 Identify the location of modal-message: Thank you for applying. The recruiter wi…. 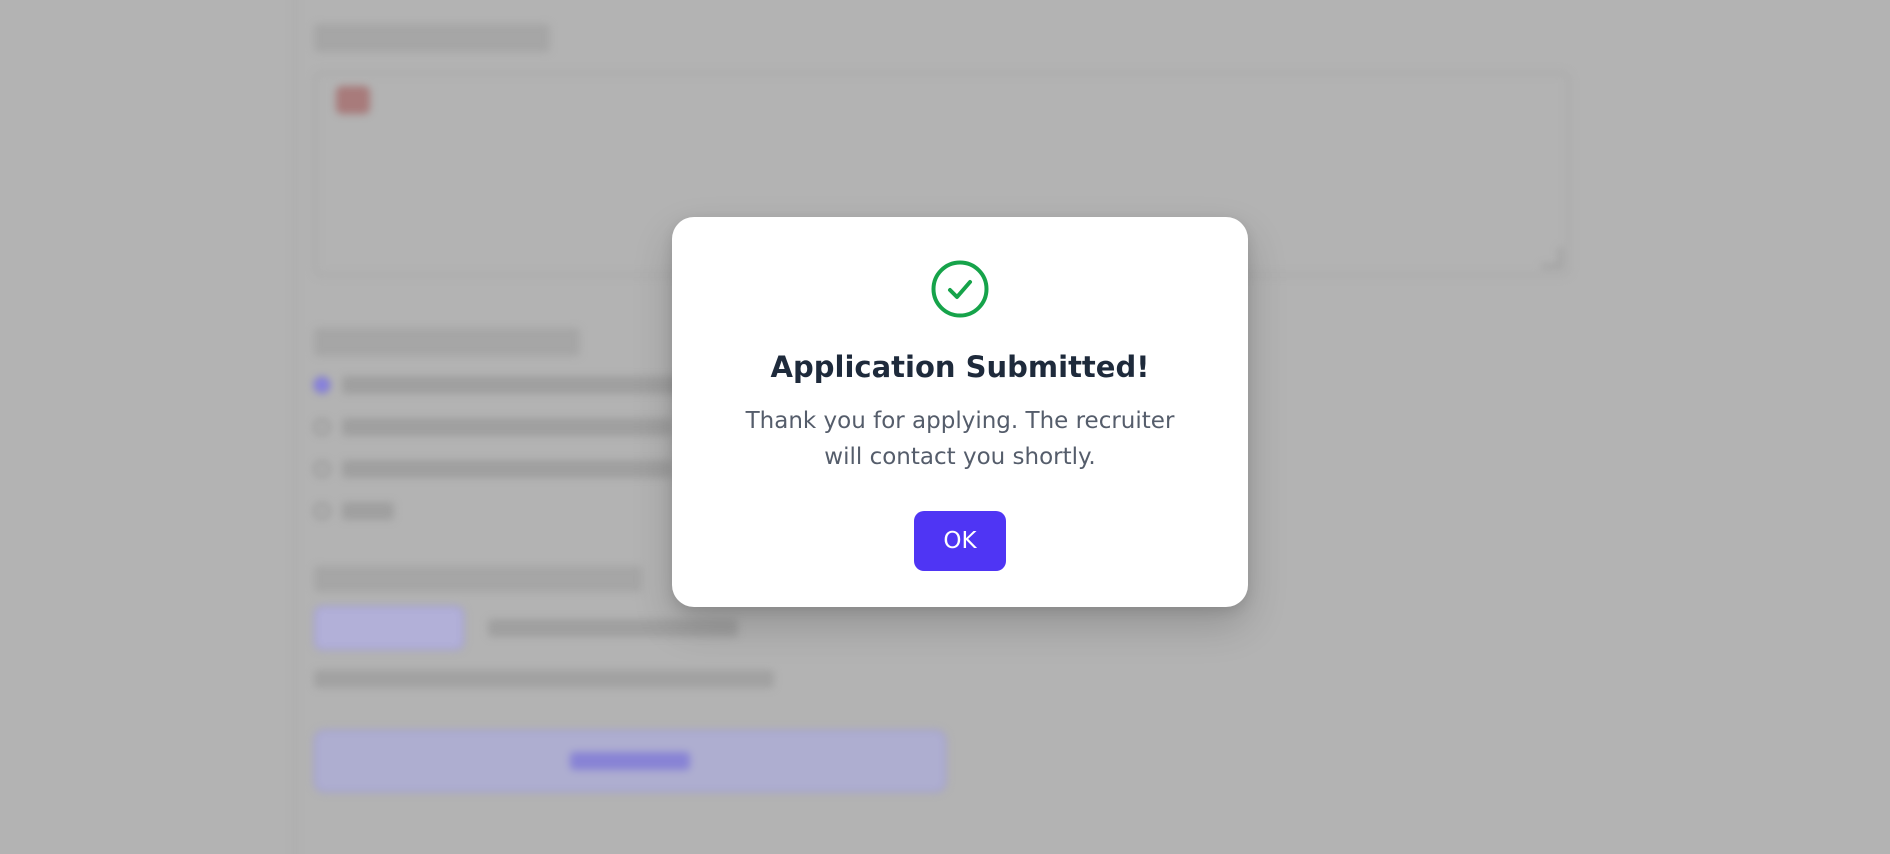
(960, 439).